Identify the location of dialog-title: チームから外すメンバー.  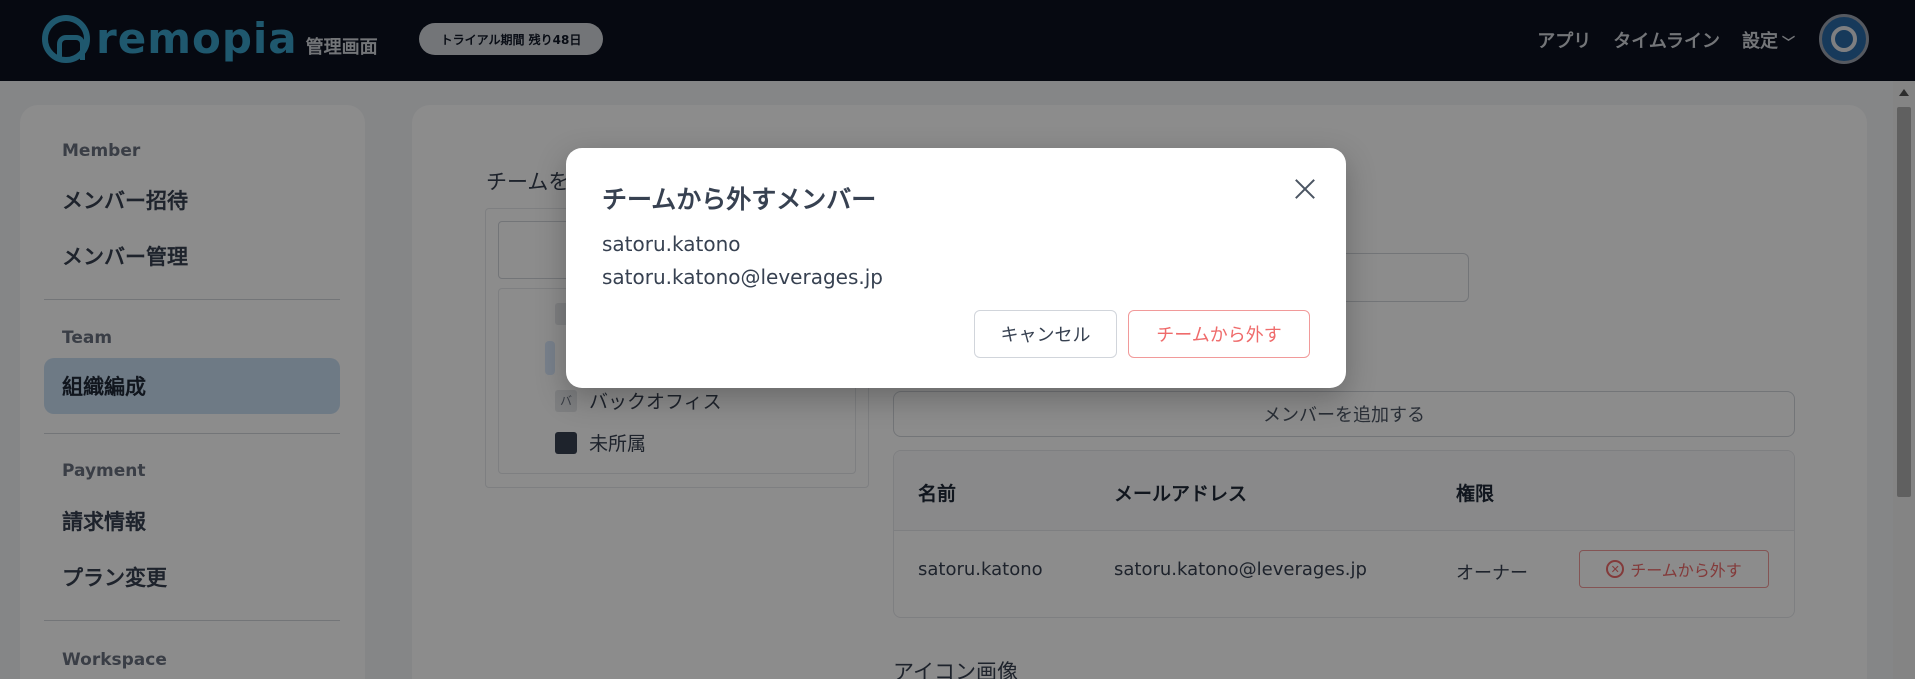
(739, 199).